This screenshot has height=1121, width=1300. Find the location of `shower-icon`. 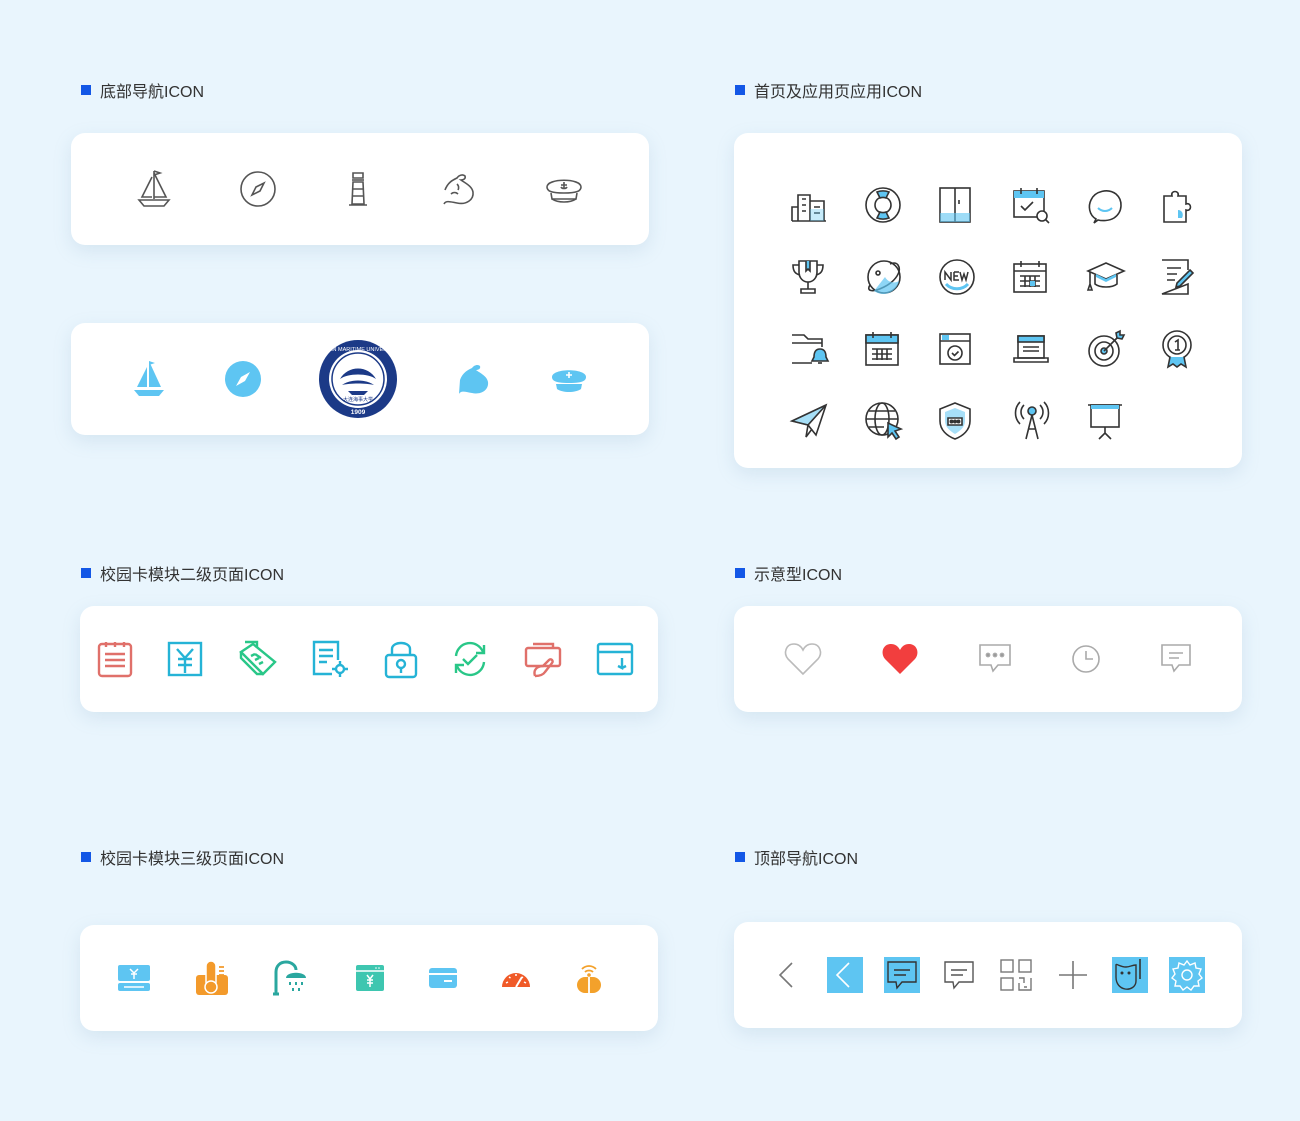

shower-icon is located at coordinates (292, 978).